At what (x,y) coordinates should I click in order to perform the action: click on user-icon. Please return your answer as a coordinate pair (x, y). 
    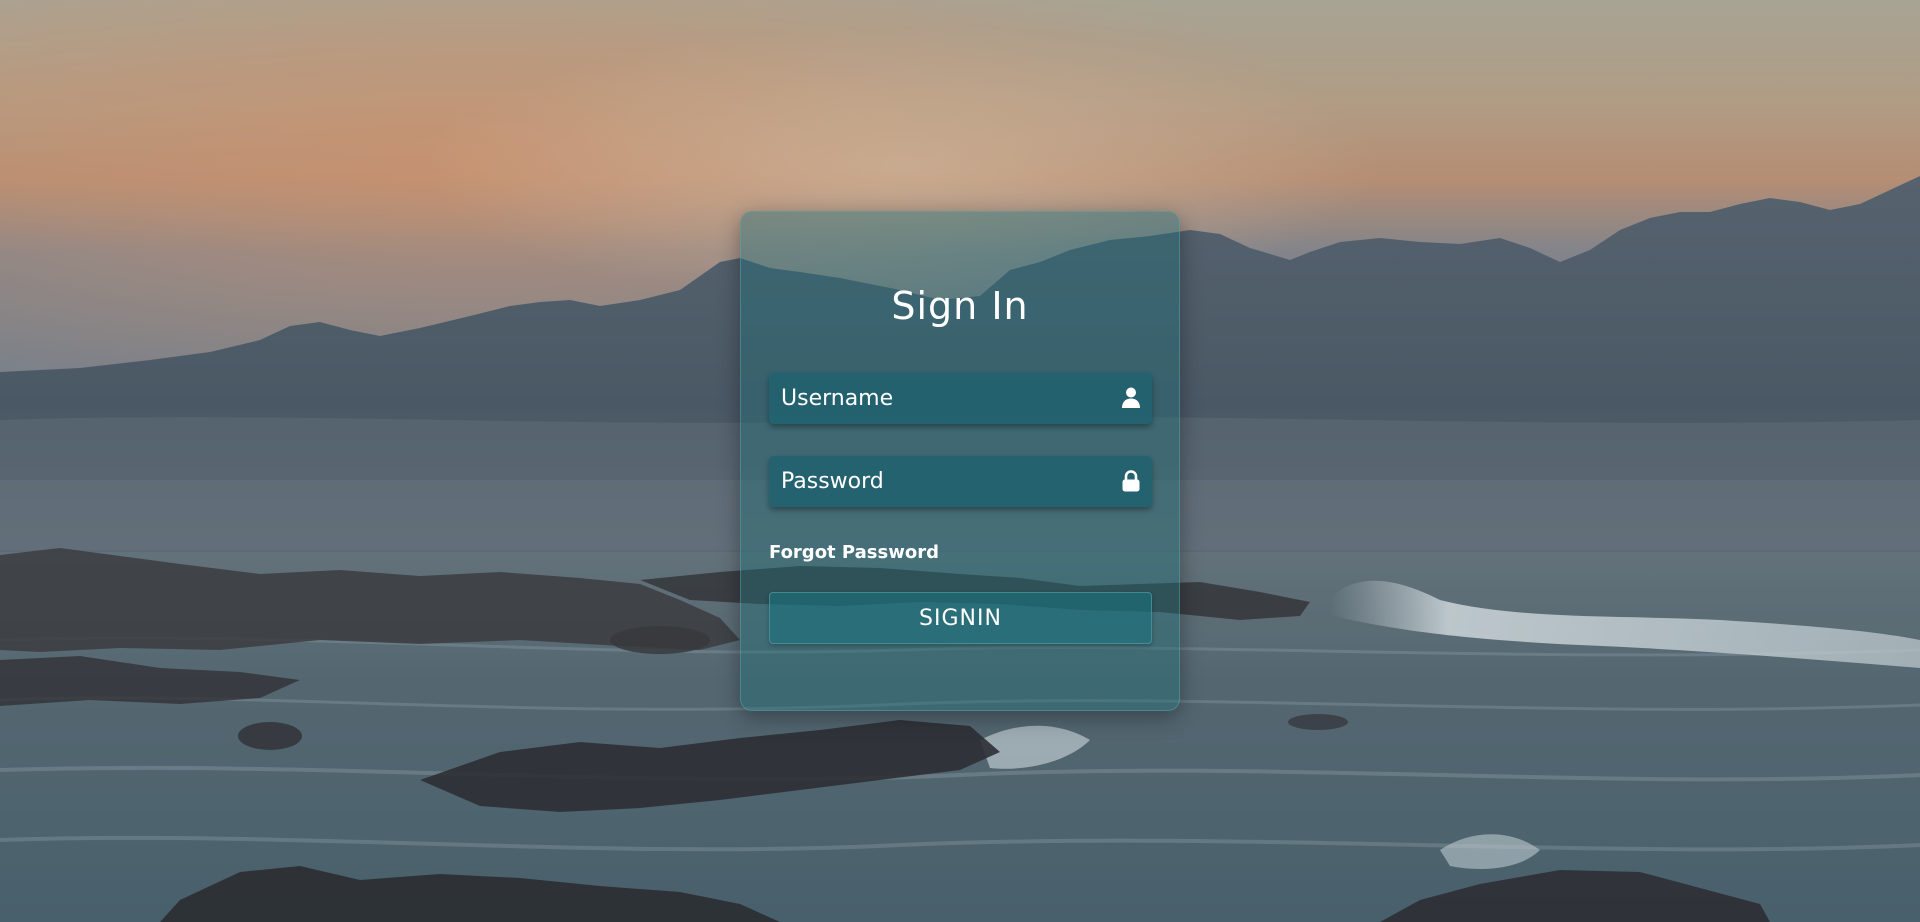
    Looking at the image, I should click on (1131, 397).